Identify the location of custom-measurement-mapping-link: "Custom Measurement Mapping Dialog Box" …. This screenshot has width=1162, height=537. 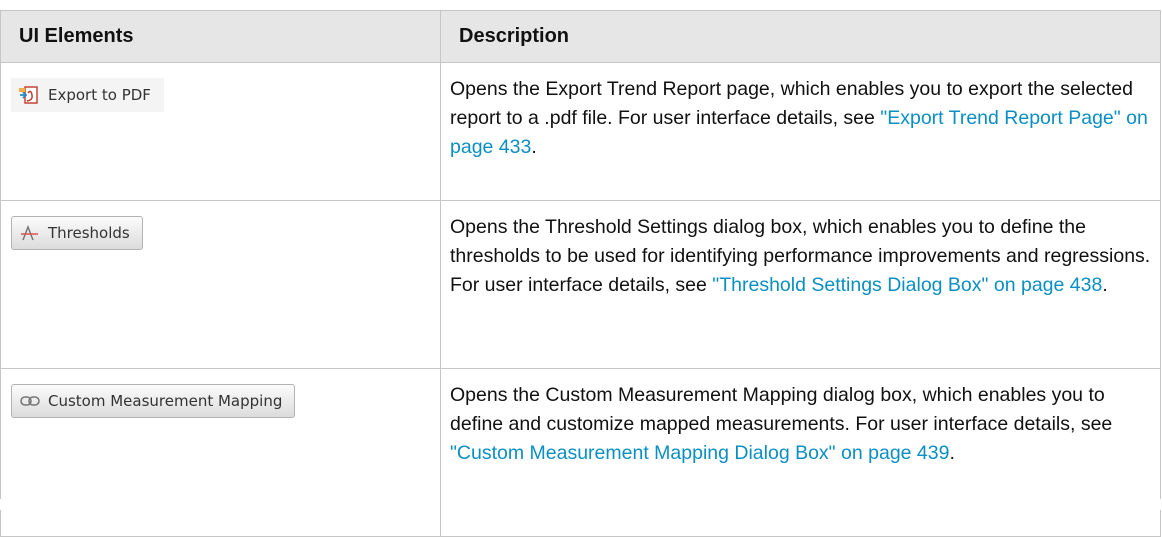
(699, 453).